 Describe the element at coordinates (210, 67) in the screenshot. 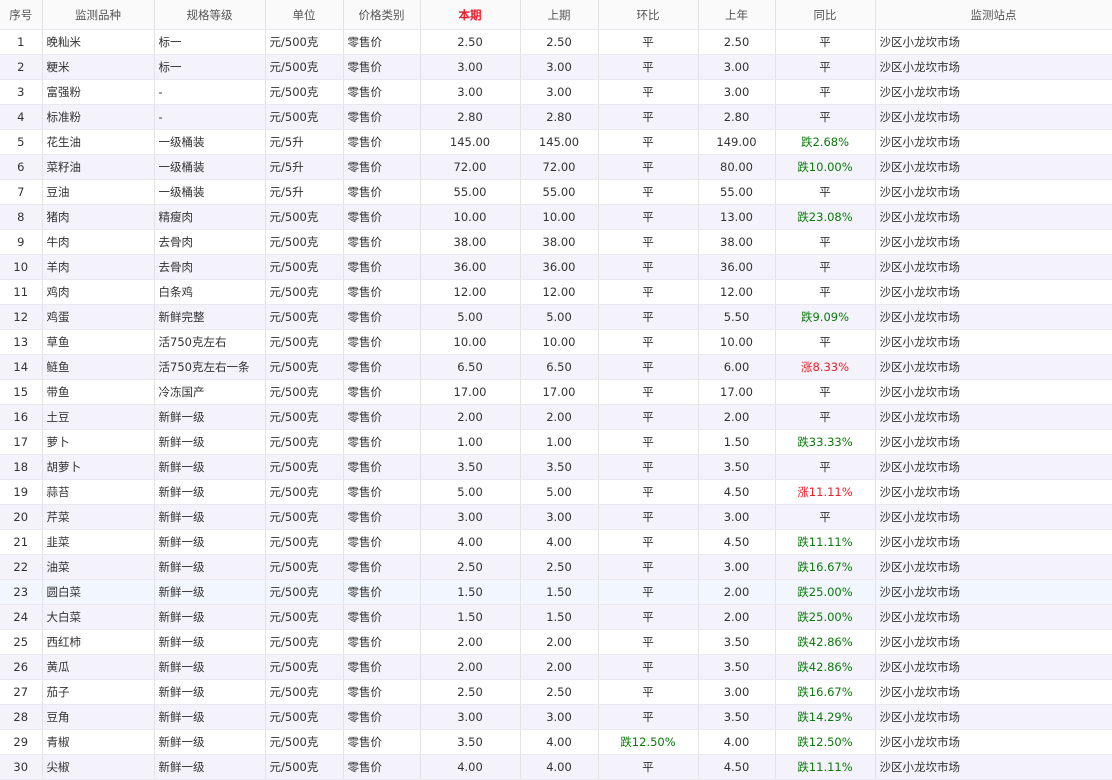

I see `cell-grade: 标一` at that location.